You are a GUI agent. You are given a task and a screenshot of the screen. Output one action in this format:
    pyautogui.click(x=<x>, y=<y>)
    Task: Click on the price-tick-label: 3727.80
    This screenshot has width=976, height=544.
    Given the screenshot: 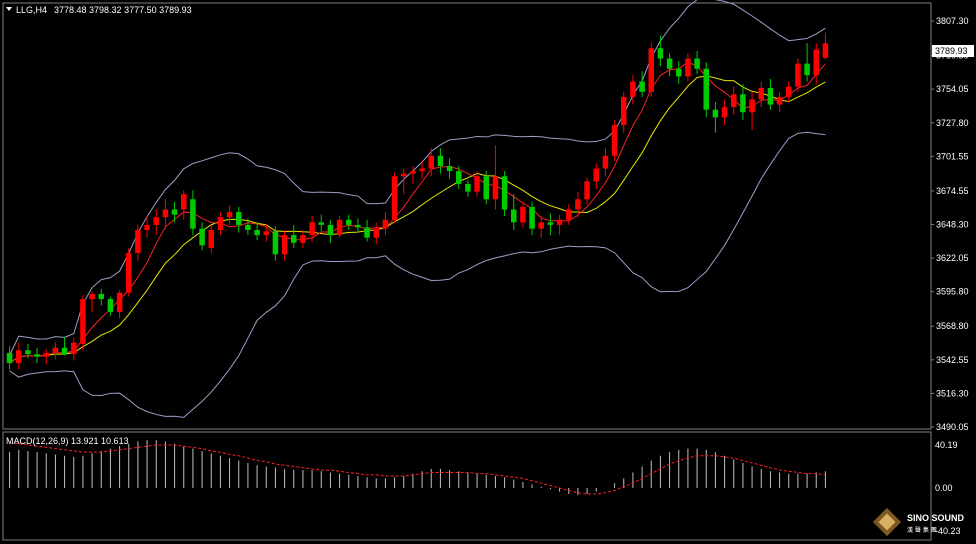 What is the action you would take?
    pyautogui.click(x=952, y=123)
    